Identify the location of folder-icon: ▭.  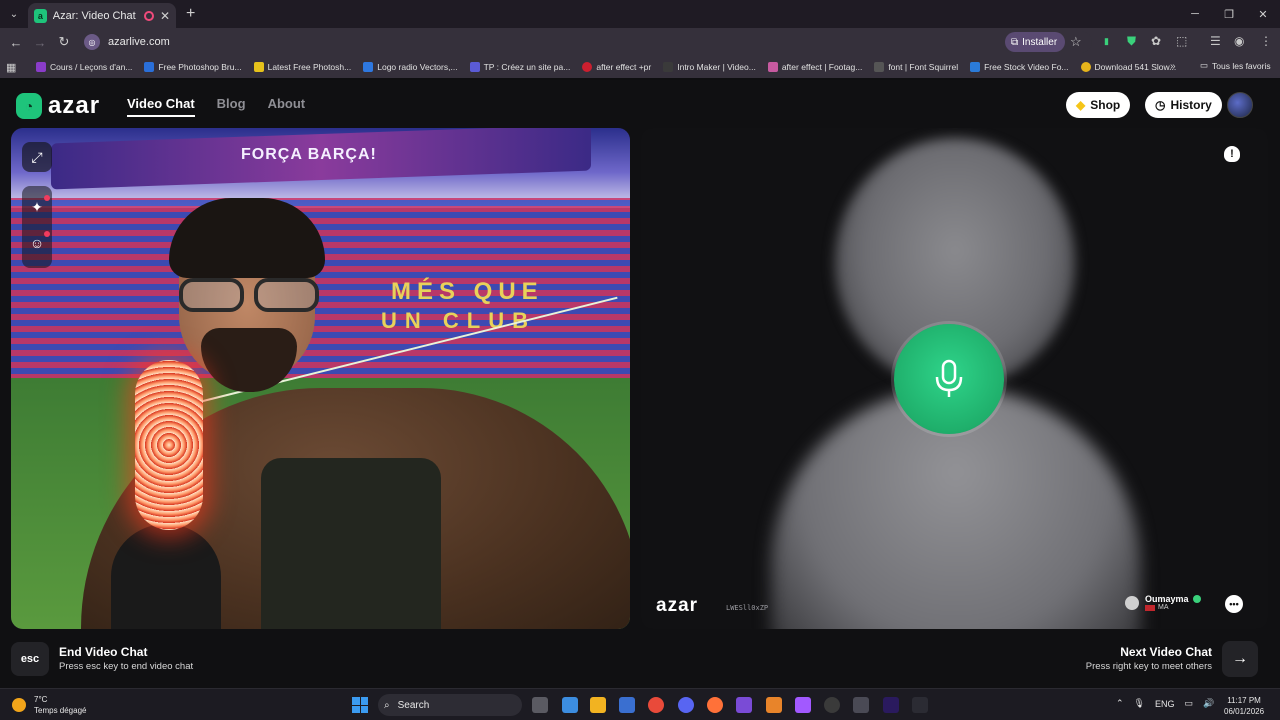
(1204, 65).